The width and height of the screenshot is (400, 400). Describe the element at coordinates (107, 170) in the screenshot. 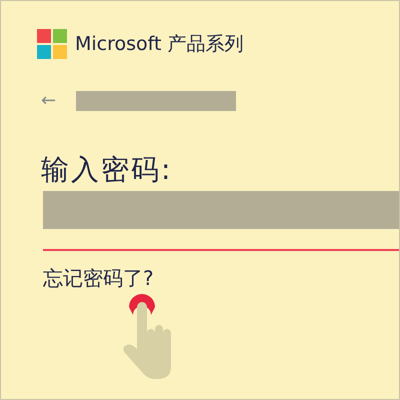

I see `password-heading: 输入密码:` at that location.